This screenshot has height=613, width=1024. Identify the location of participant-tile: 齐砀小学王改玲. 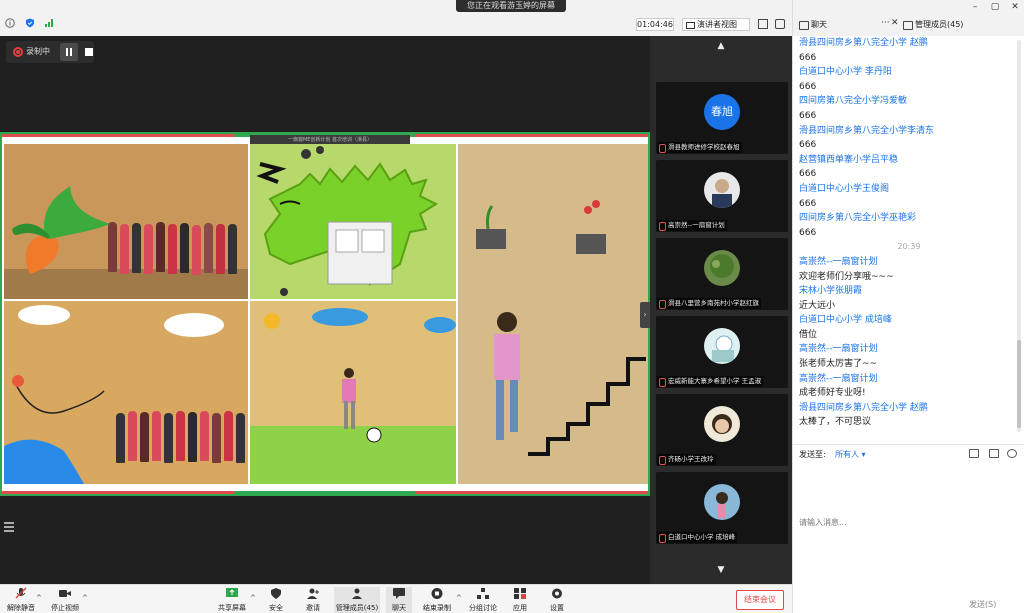
(722, 430).